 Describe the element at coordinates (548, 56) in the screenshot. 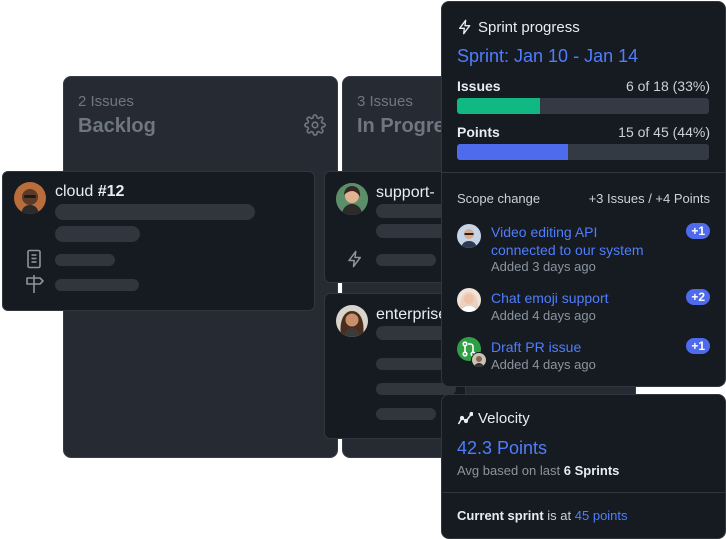

I see `sprint-name: Sprint: Jan 10 - Jan 14` at that location.